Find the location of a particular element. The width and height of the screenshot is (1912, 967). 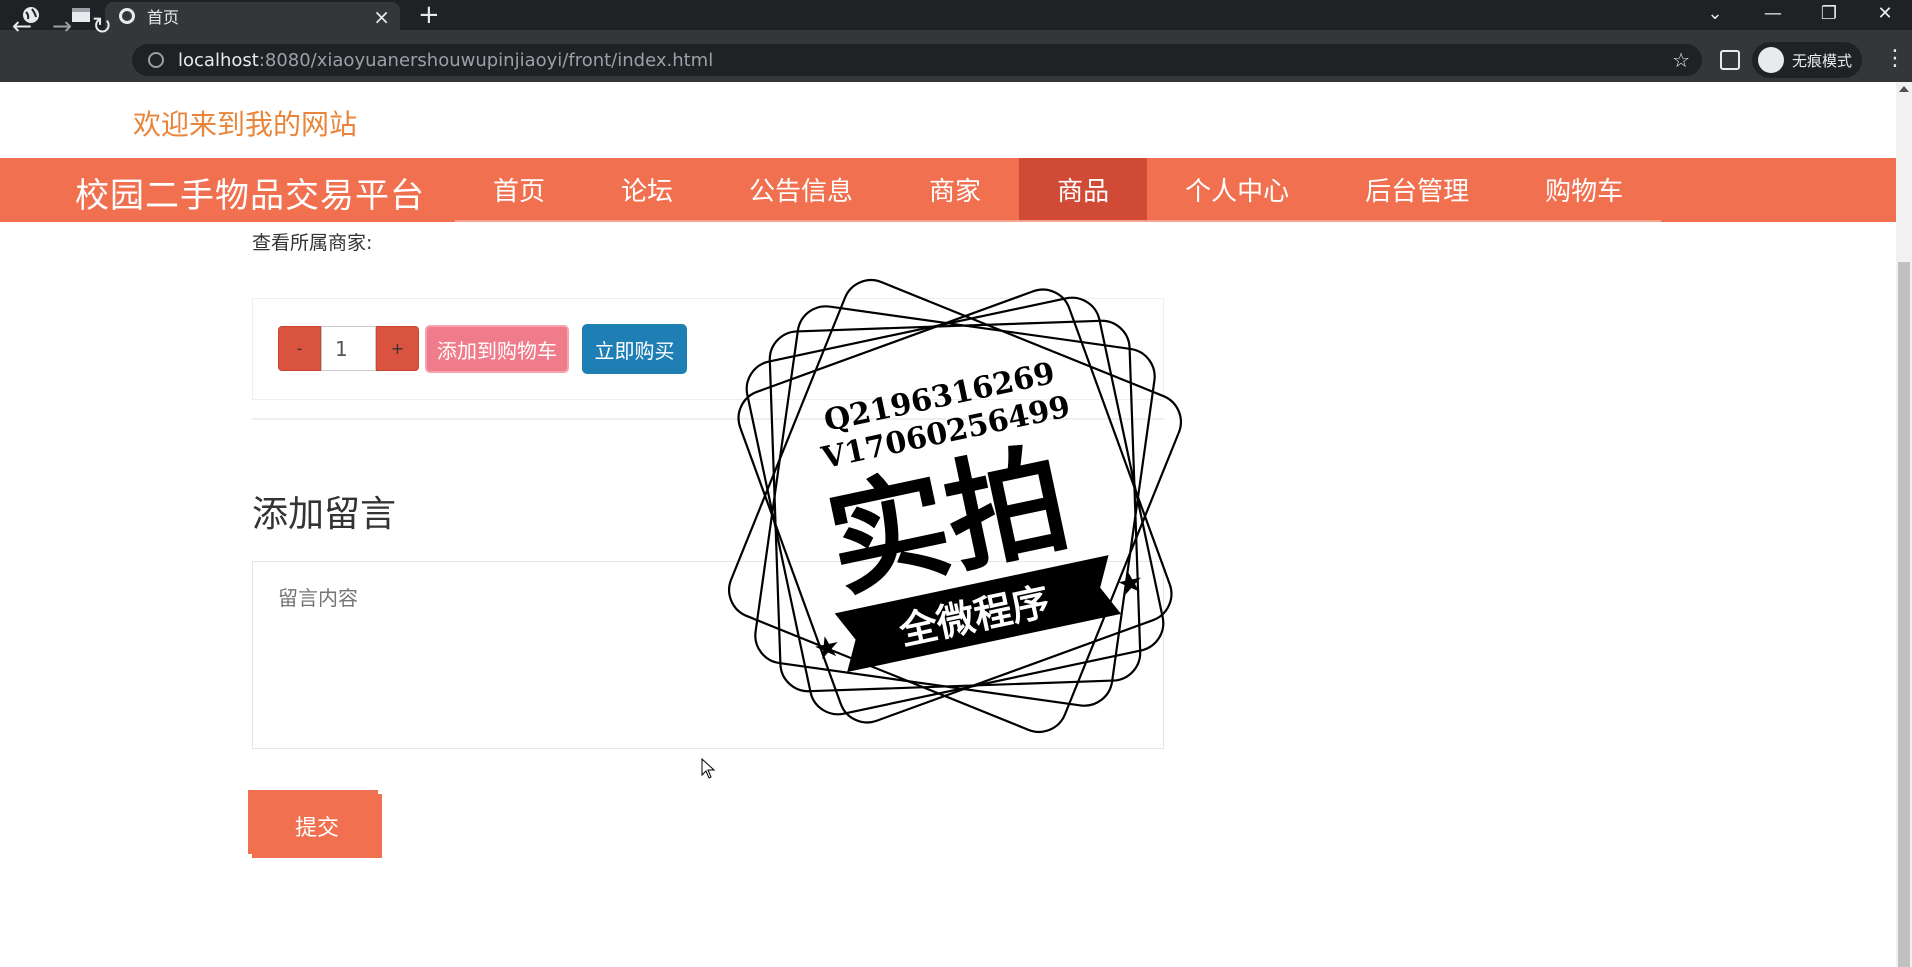

add-to-cart-button: 添加到购物车 is located at coordinates (497, 349).